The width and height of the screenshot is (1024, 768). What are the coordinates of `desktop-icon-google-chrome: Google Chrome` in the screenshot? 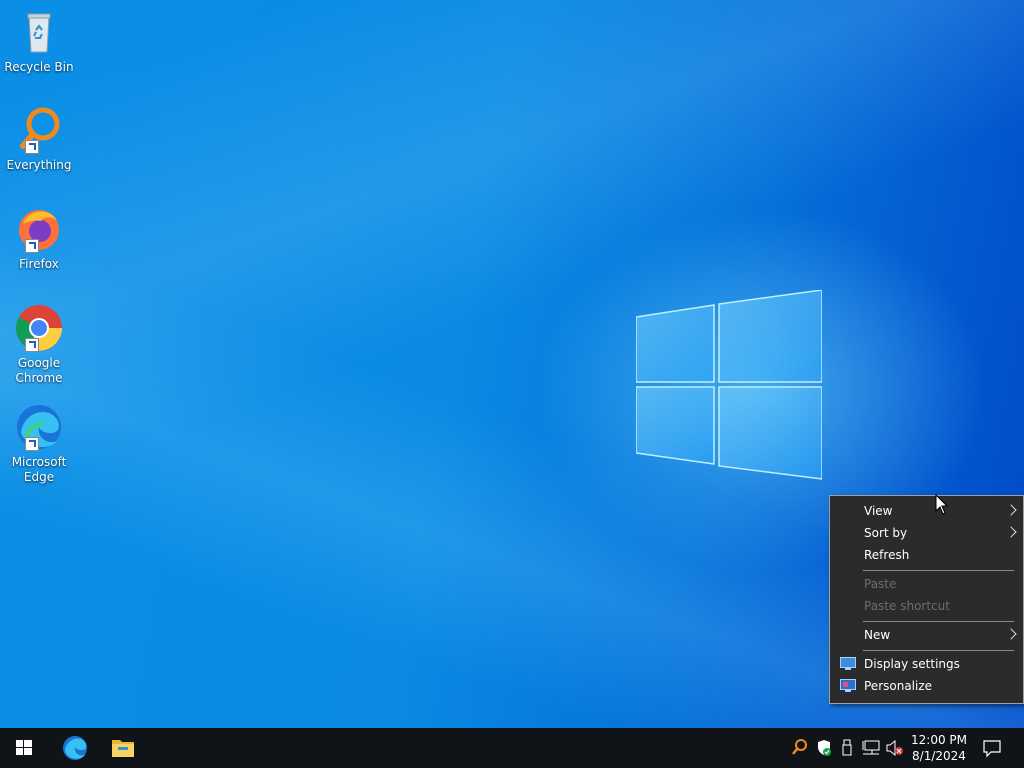 It's located at (39, 345).